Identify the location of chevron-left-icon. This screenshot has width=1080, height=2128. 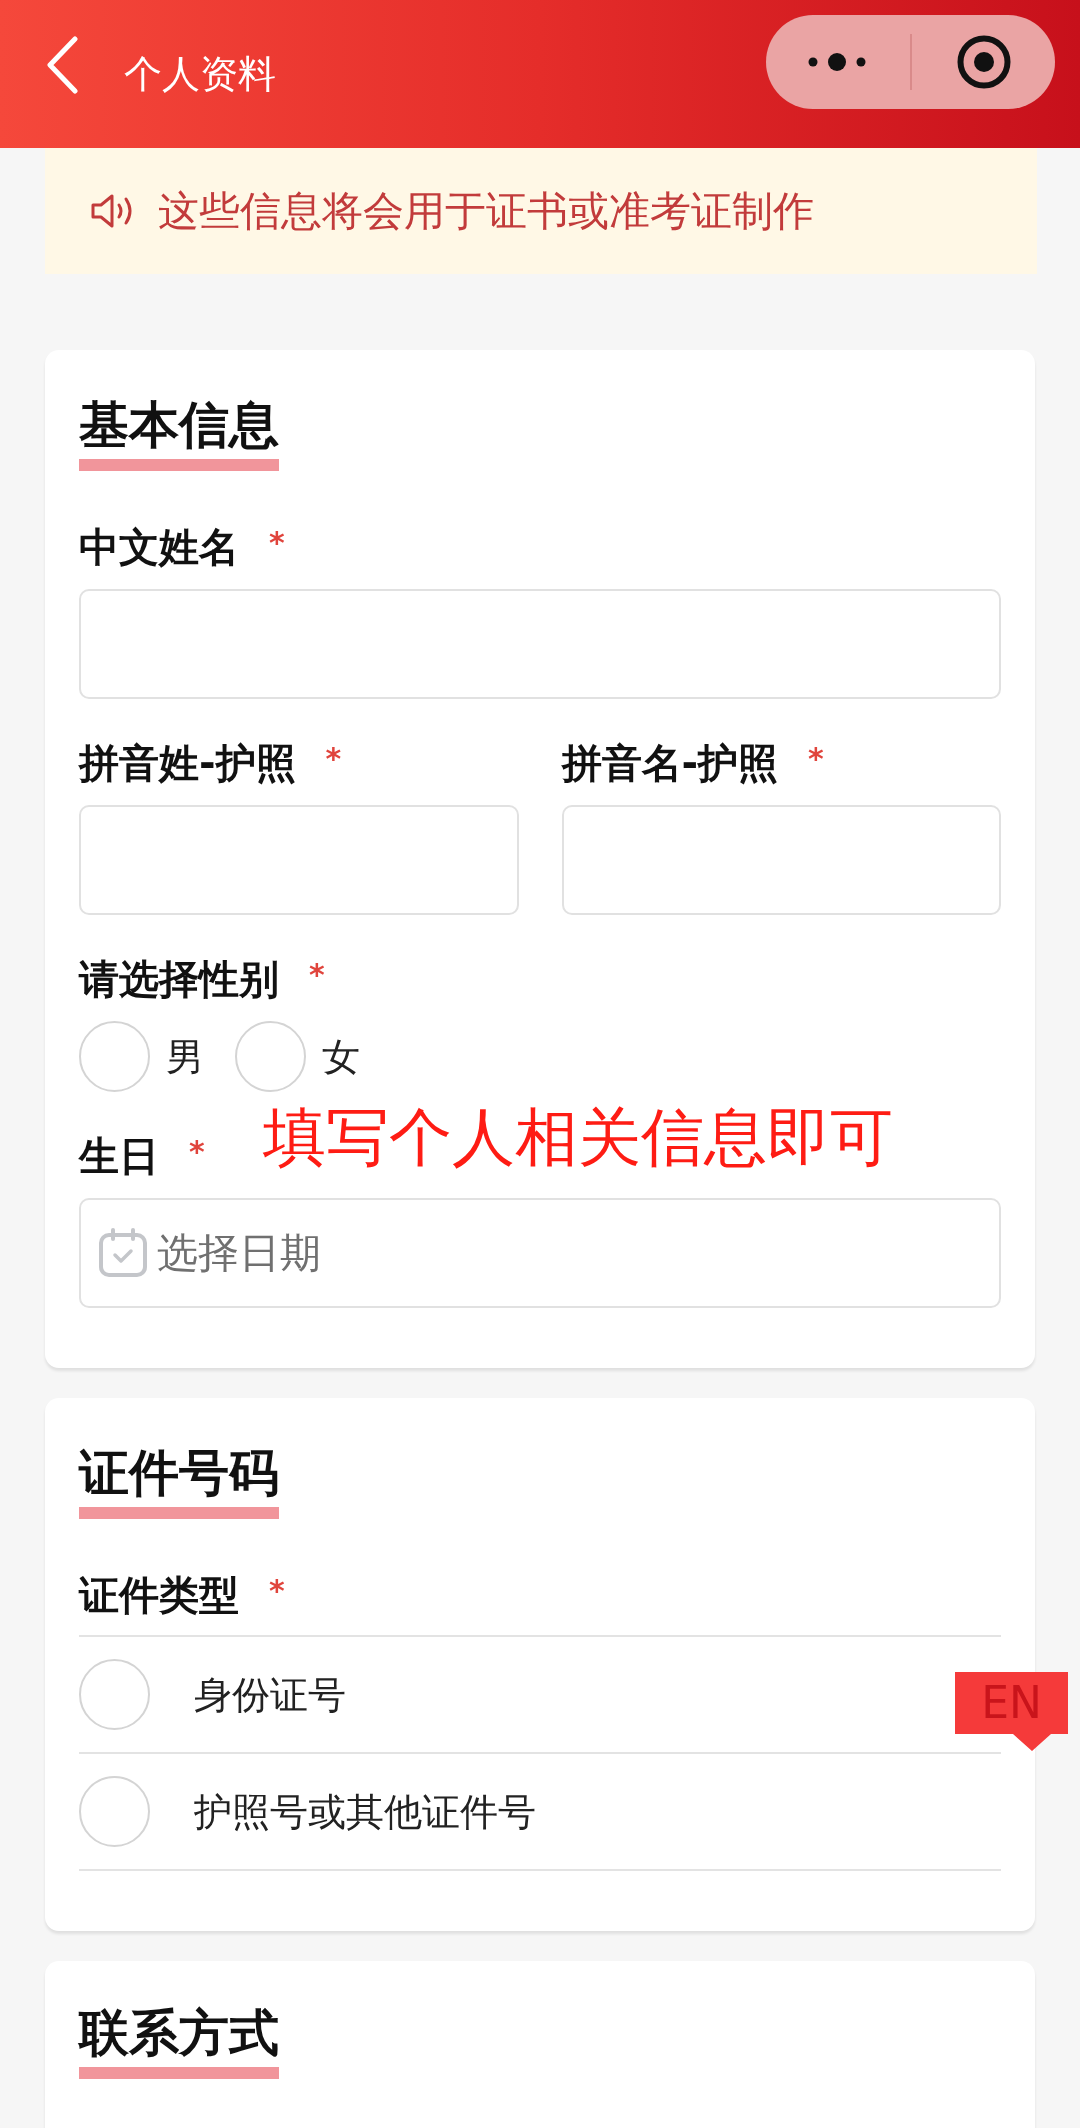
(62, 65).